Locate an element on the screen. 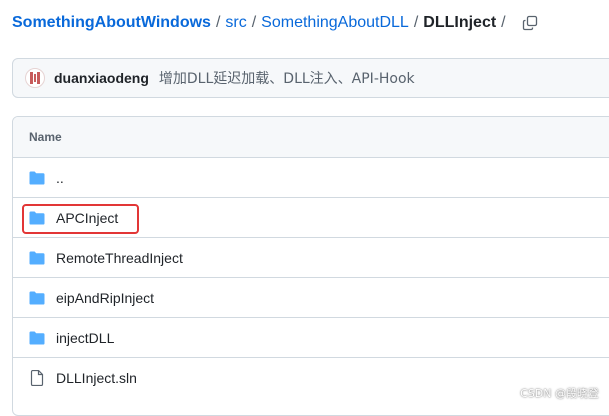  copy-path-button is located at coordinates (530, 23).